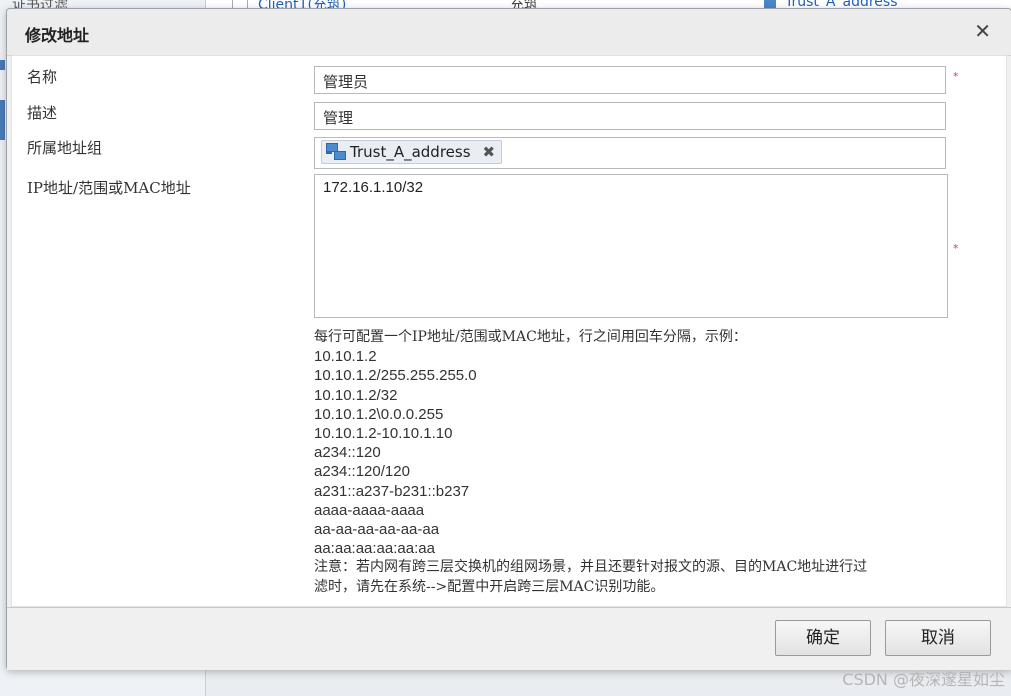 Image resolution: width=1011 pixels, height=696 pixels. I want to click on help-example: a234::120/120, so click(362, 472).